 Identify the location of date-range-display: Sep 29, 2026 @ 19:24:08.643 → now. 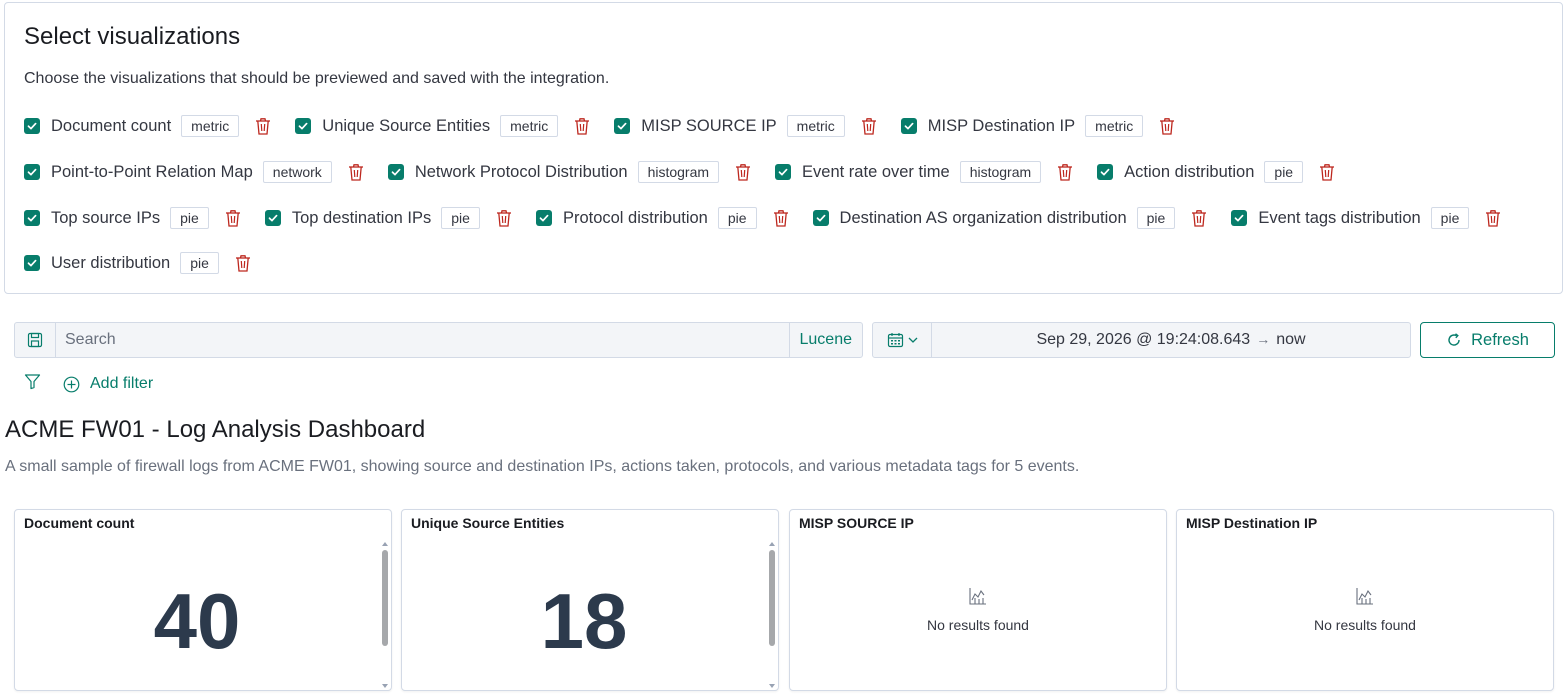
(1171, 340).